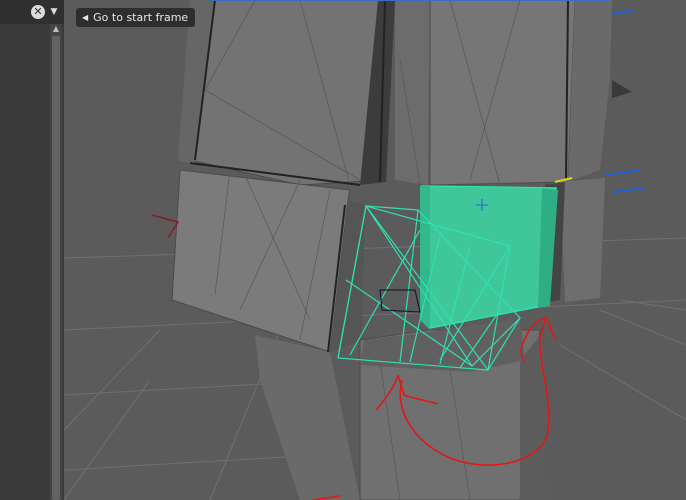  Describe the element at coordinates (54, 12) in the screenshot. I see `chevron-down-icon: ▼` at that location.